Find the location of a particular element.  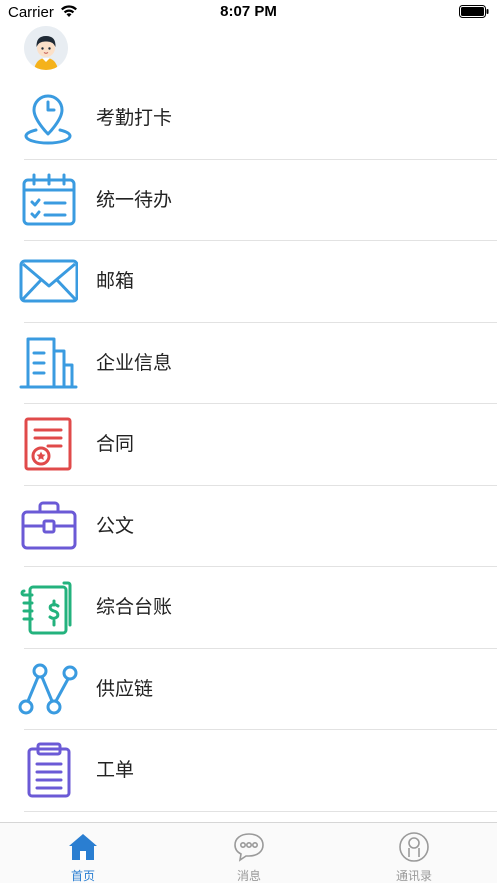

tab-contacts: 通讯录 is located at coordinates (414, 853).